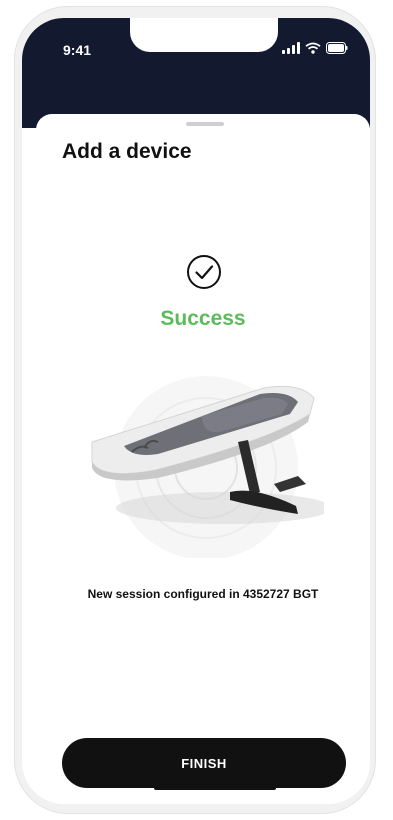 The image size is (393, 820). I want to click on wifi-icon, so click(313, 48).